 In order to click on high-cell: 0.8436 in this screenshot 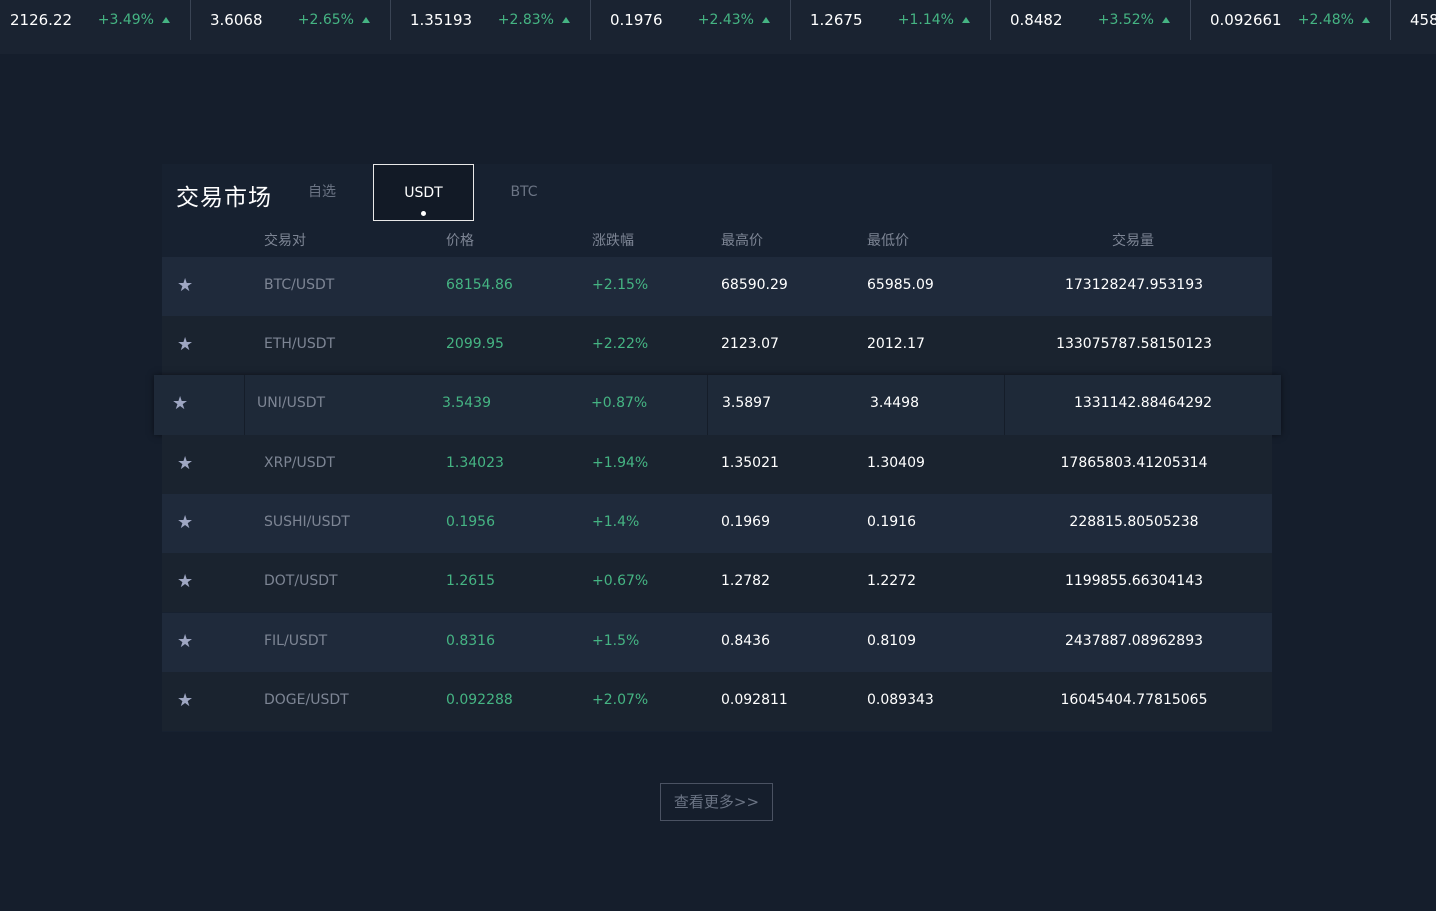, I will do `click(745, 641)`.